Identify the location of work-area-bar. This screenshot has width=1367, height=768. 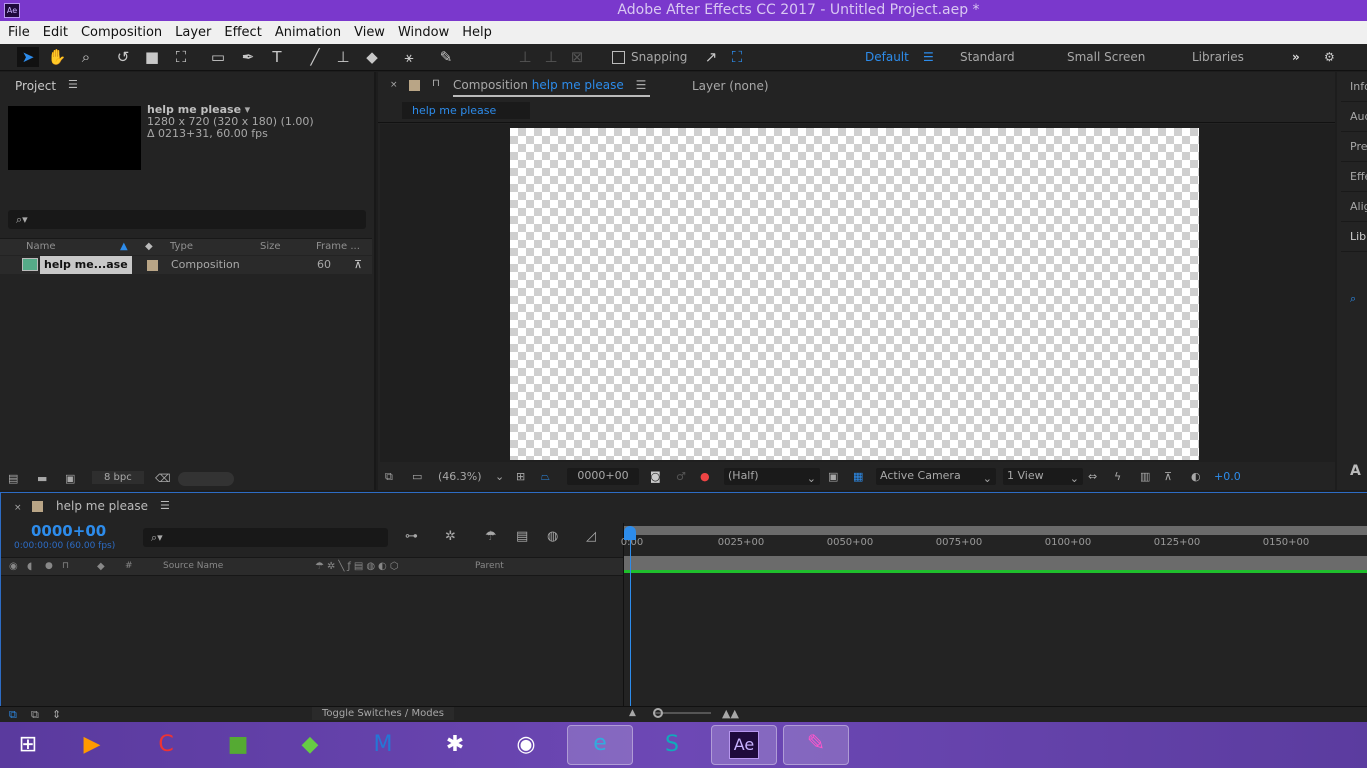
(995, 564).